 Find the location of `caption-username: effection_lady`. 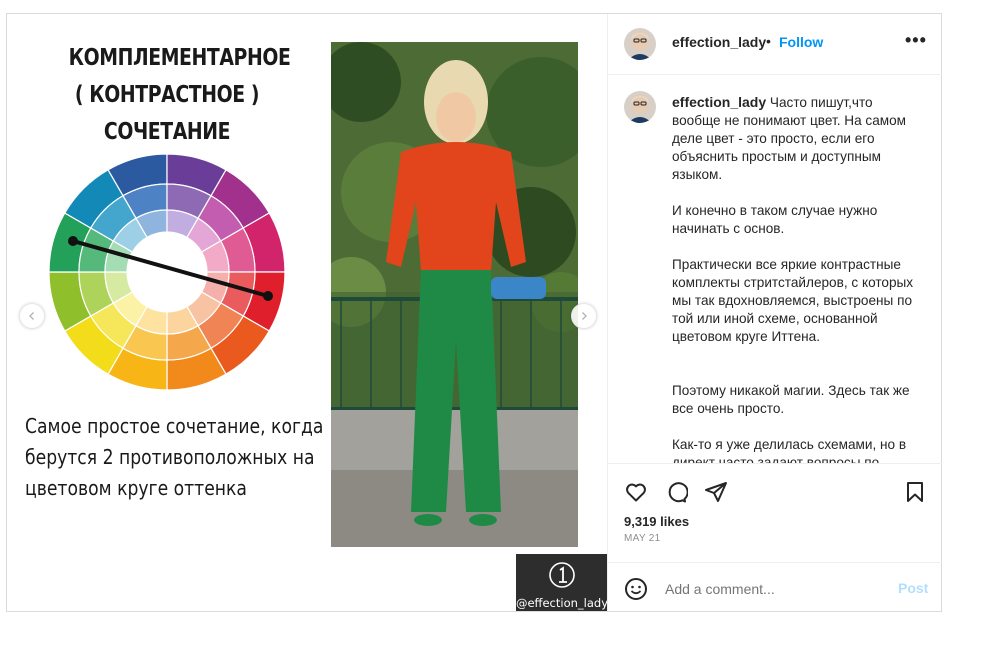

caption-username: effection_lady is located at coordinates (719, 102).